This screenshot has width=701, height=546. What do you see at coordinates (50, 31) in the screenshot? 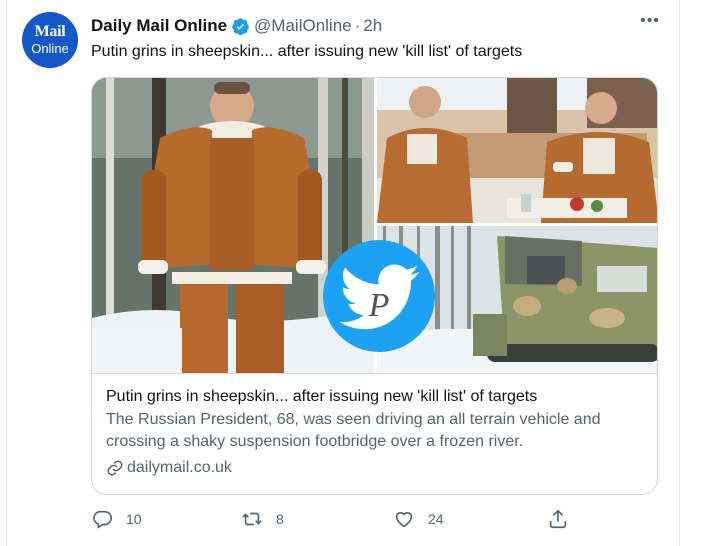
I see `avatar-line1: Mail` at bounding box center [50, 31].